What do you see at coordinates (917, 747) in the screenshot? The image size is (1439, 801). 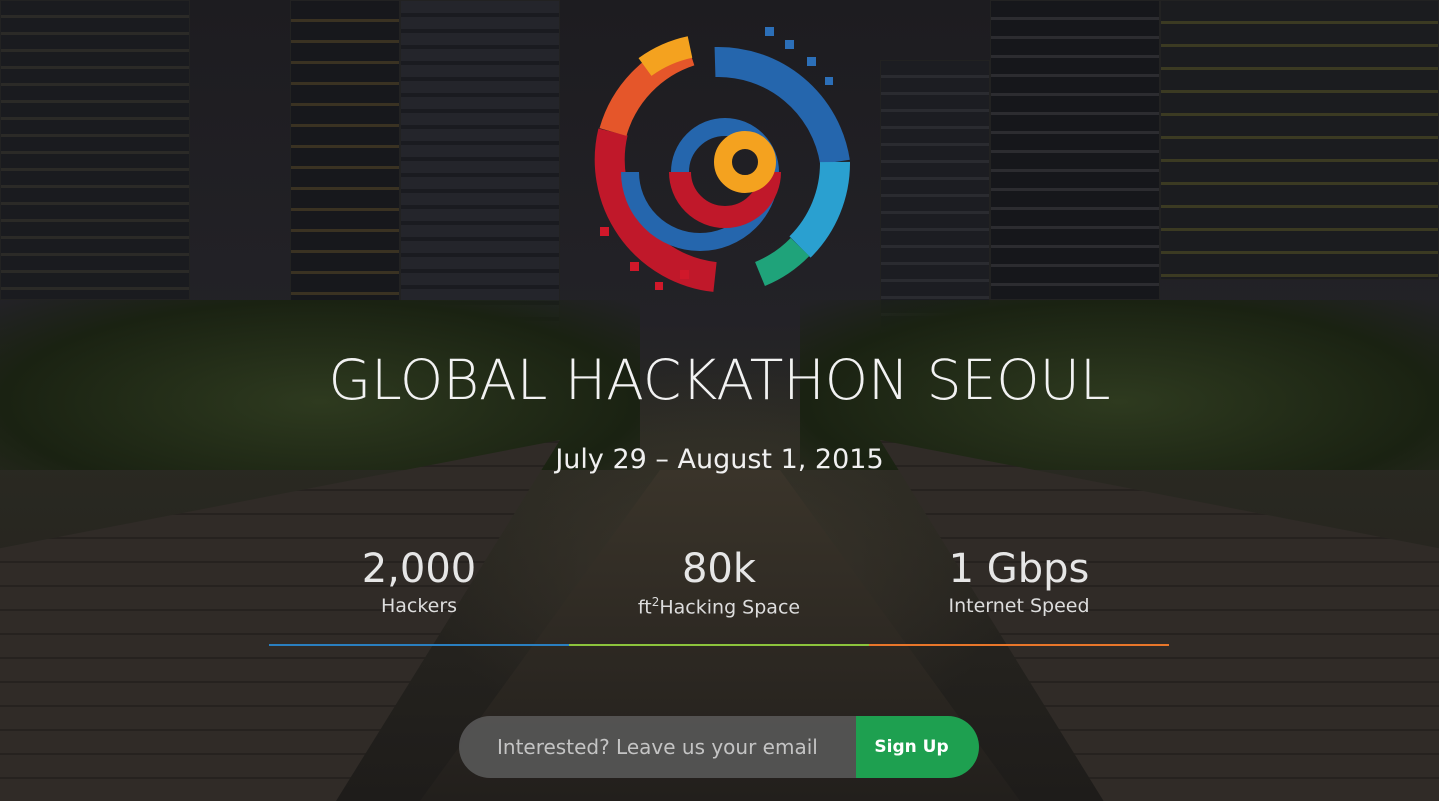 I see `sign-up-button: Sign Up` at bounding box center [917, 747].